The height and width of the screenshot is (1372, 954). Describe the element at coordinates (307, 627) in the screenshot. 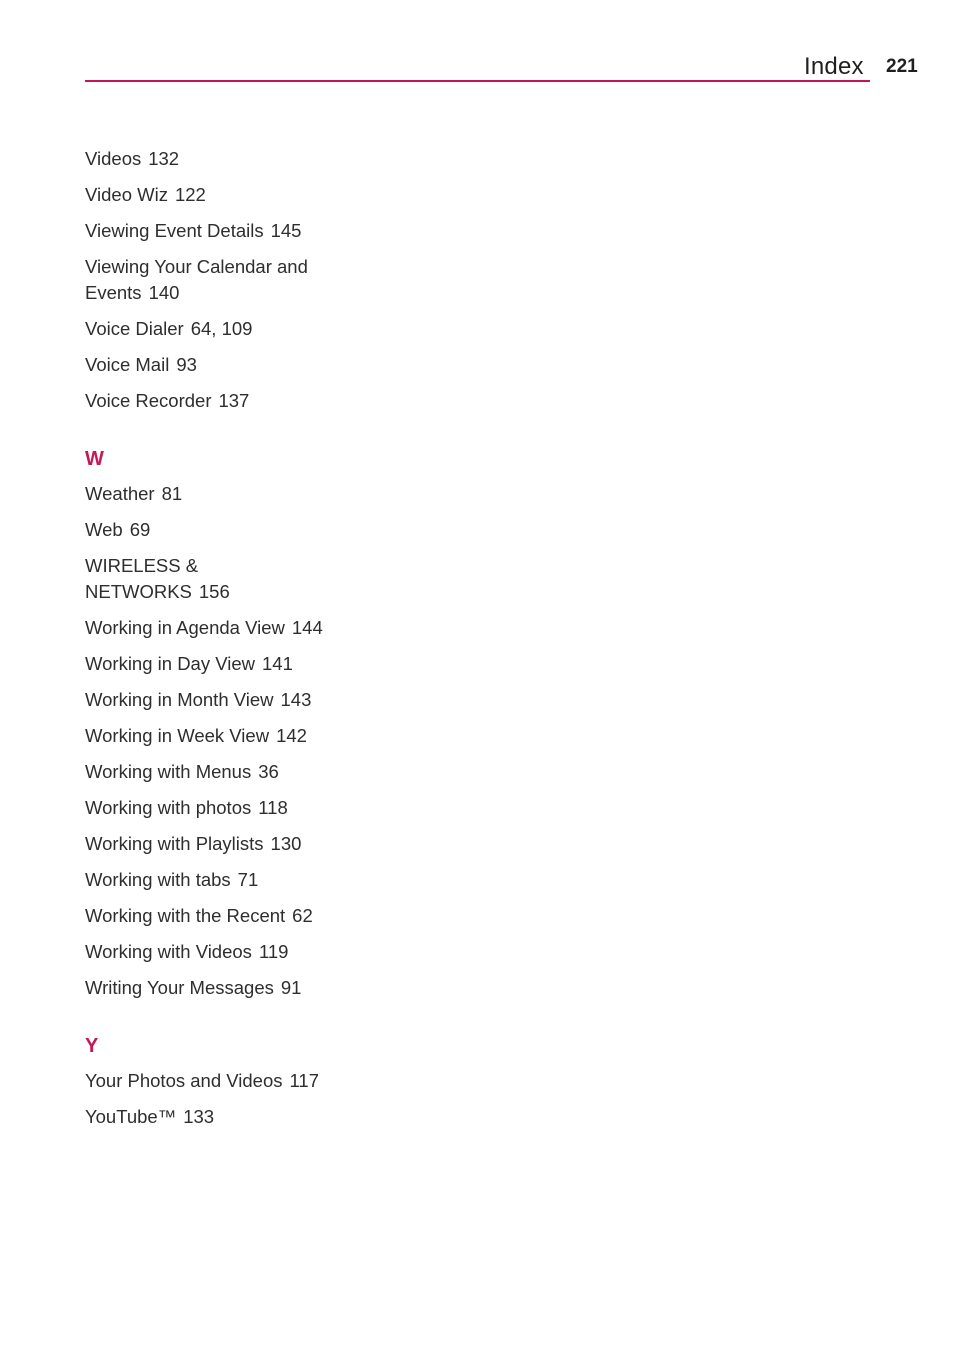

I see `entry-pages: 144` at that location.